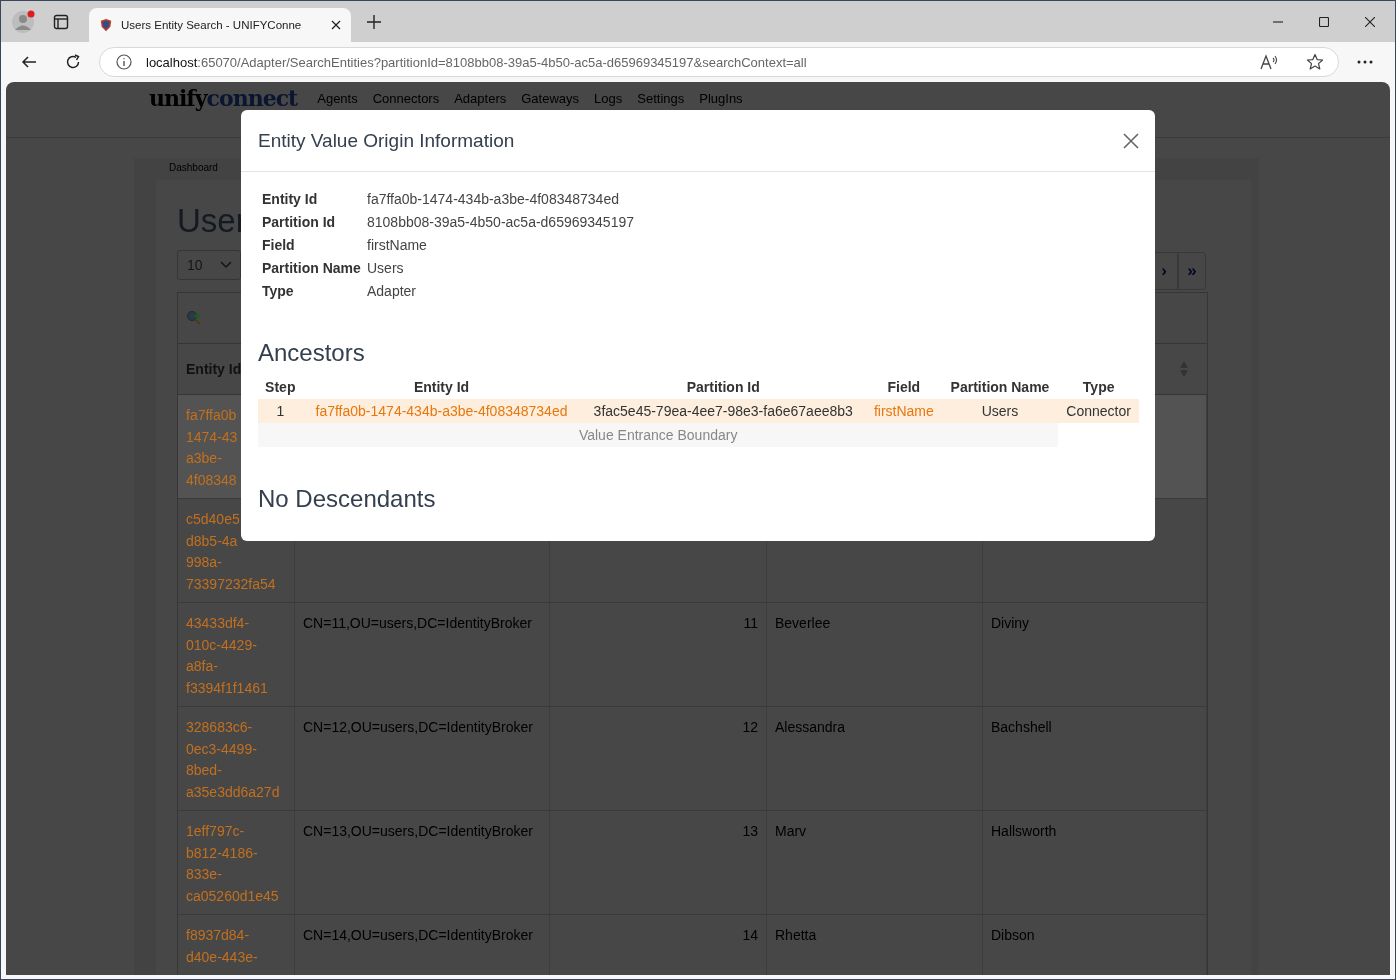 The image size is (1396, 980). I want to click on detail-label: Type, so click(278, 291).